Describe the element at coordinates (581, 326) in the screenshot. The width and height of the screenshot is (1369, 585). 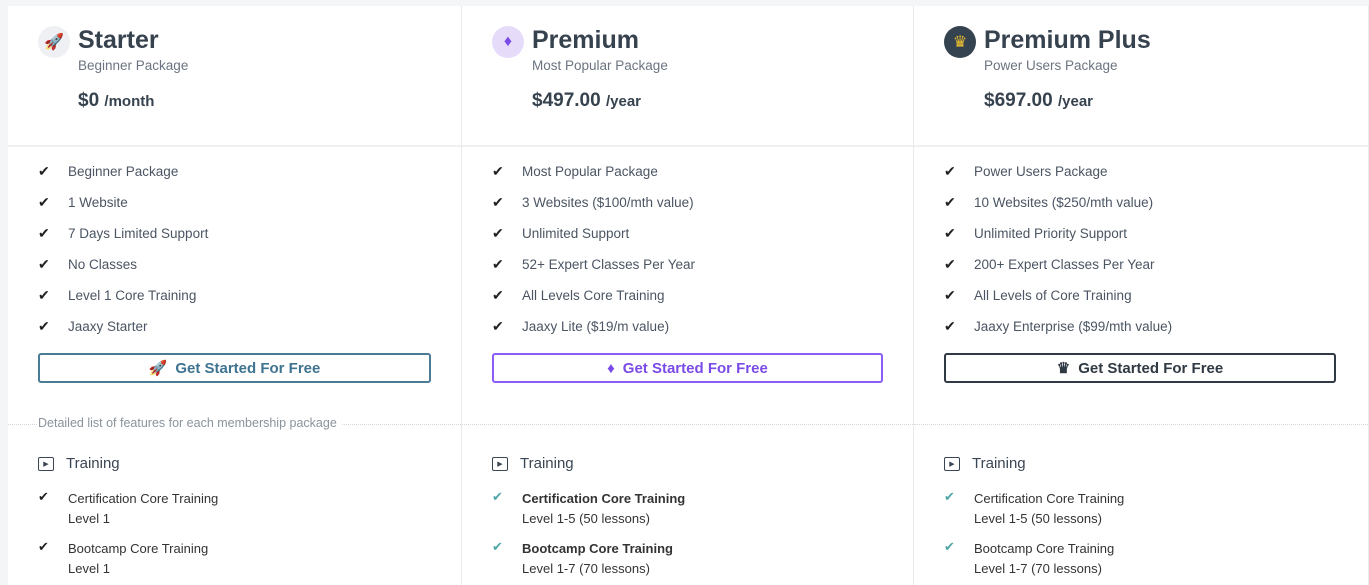
I see `feature-item: ✔ Jaaxy Lite ($19/m value)` at that location.